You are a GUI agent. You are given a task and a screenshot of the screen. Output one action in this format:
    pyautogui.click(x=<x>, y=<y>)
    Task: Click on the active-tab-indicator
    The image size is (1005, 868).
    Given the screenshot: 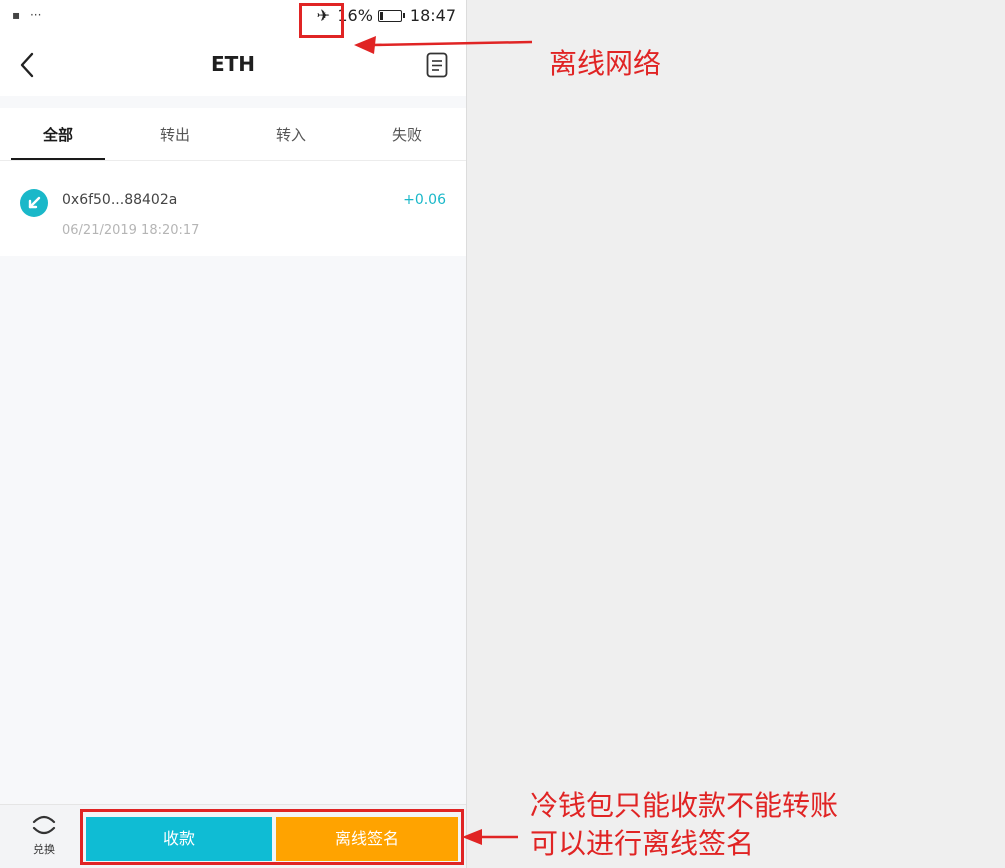 What is the action you would take?
    pyautogui.click(x=58, y=159)
    